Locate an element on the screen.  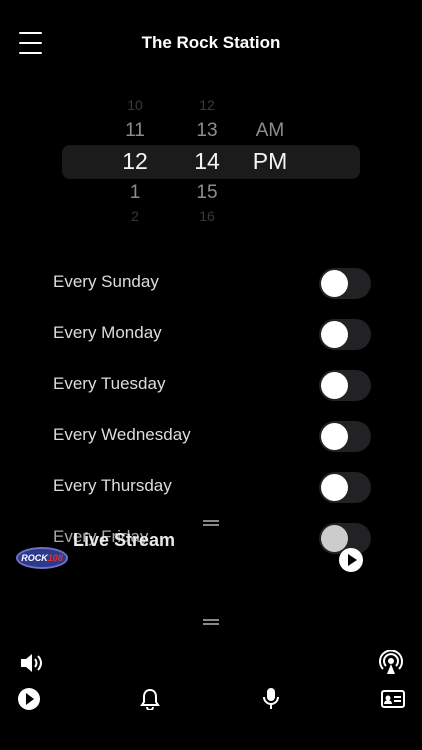
alarm-row-thursday: Every Thursday is located at coordinates (211, 488).